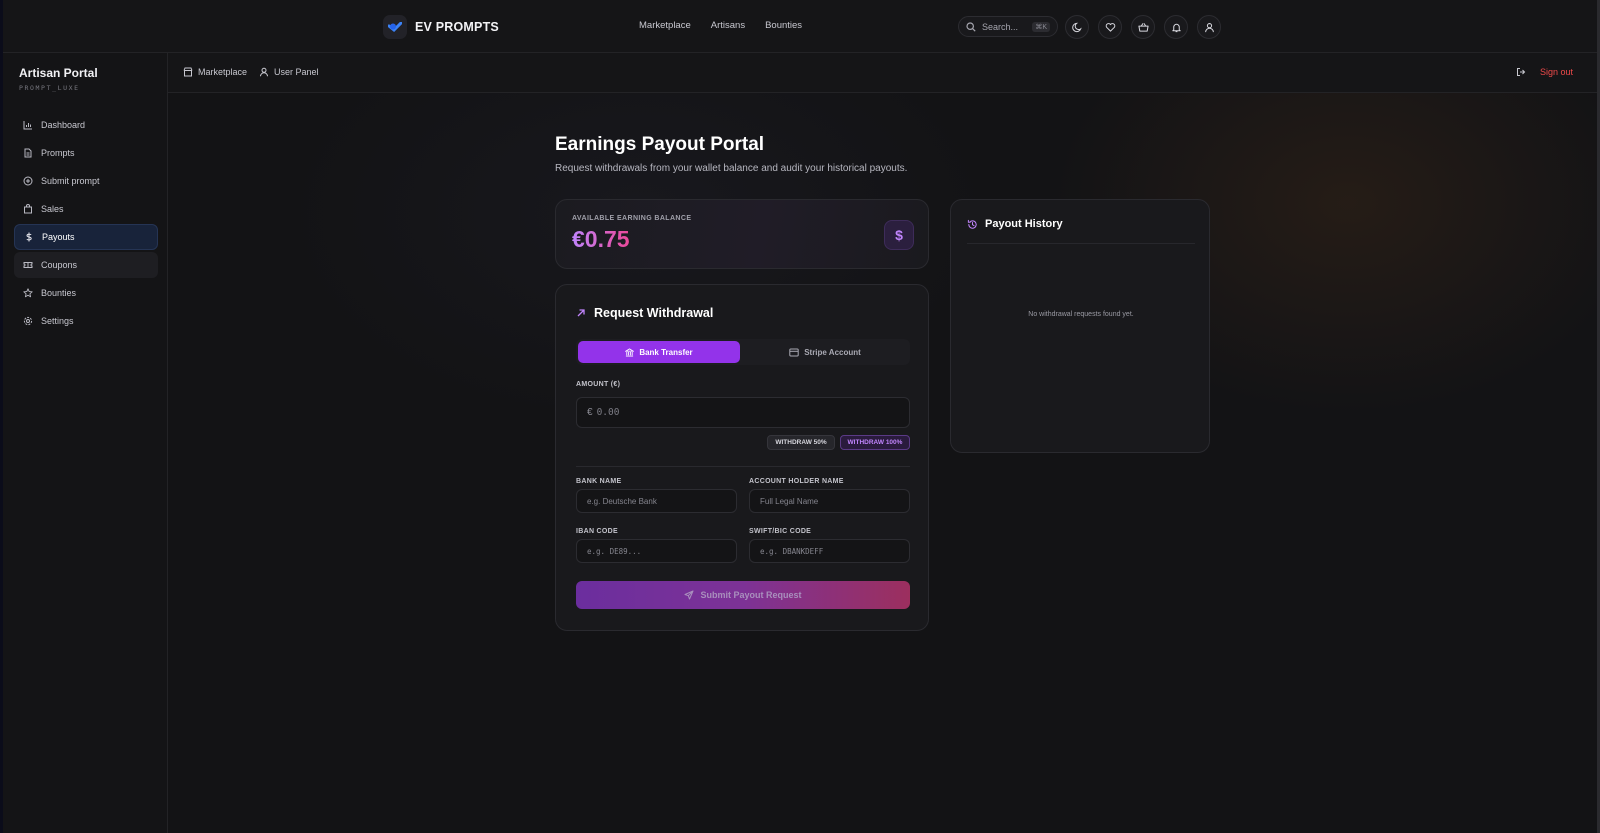 Image resolution: width=1600 pixels, height=833 pixels. What do you see at coordinates (794, 352) in the screenshot?
I see `card-icon` at bounding box center [794, 352].